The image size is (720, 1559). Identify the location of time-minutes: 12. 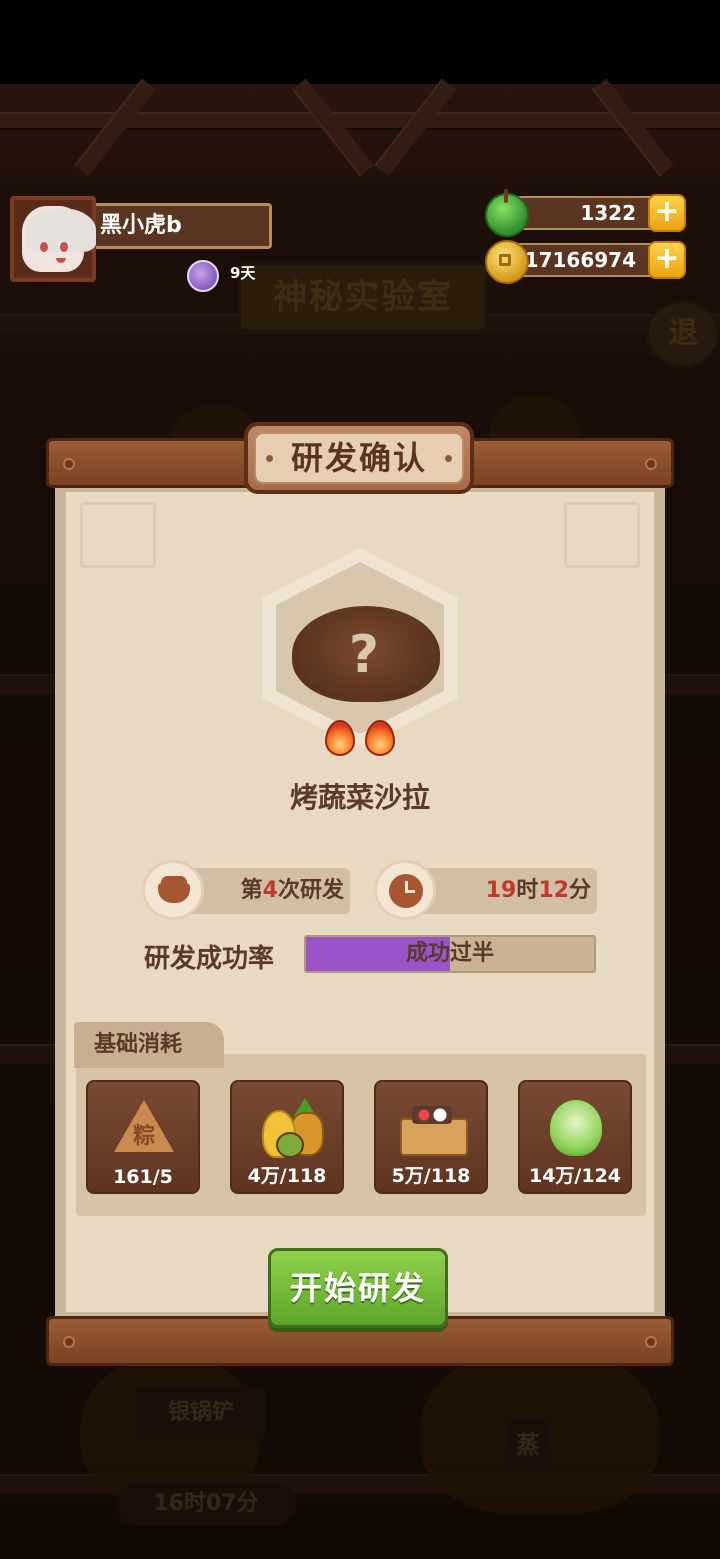
(553, 890).